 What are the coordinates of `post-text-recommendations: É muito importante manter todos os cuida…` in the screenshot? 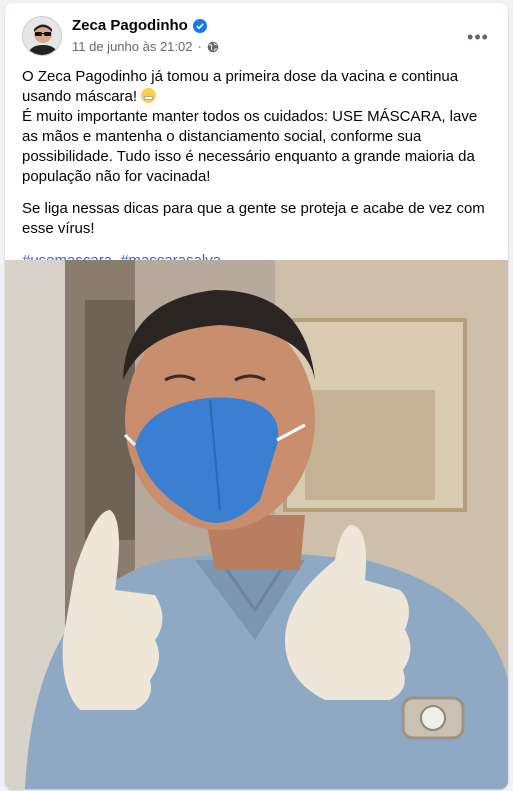 It's located at (250, 146).